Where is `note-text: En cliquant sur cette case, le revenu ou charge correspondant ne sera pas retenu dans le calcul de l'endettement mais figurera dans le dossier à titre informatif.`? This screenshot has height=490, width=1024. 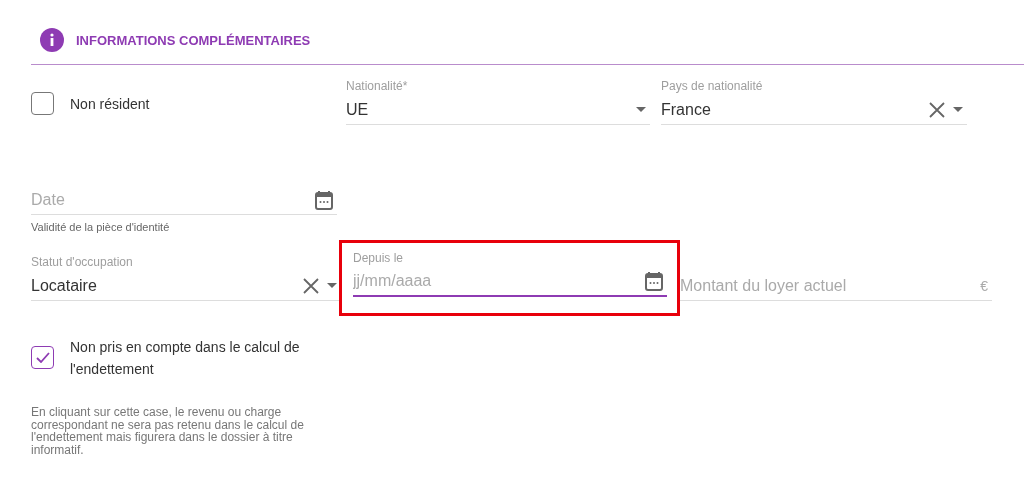 note-text: En cliquant sur cette case, le revenu ou charge correspondant ne sera pas retenu dans le calcul de l'endettement mais figurera dans le dossier à titre informatif. is located at coordinates (168, 431).